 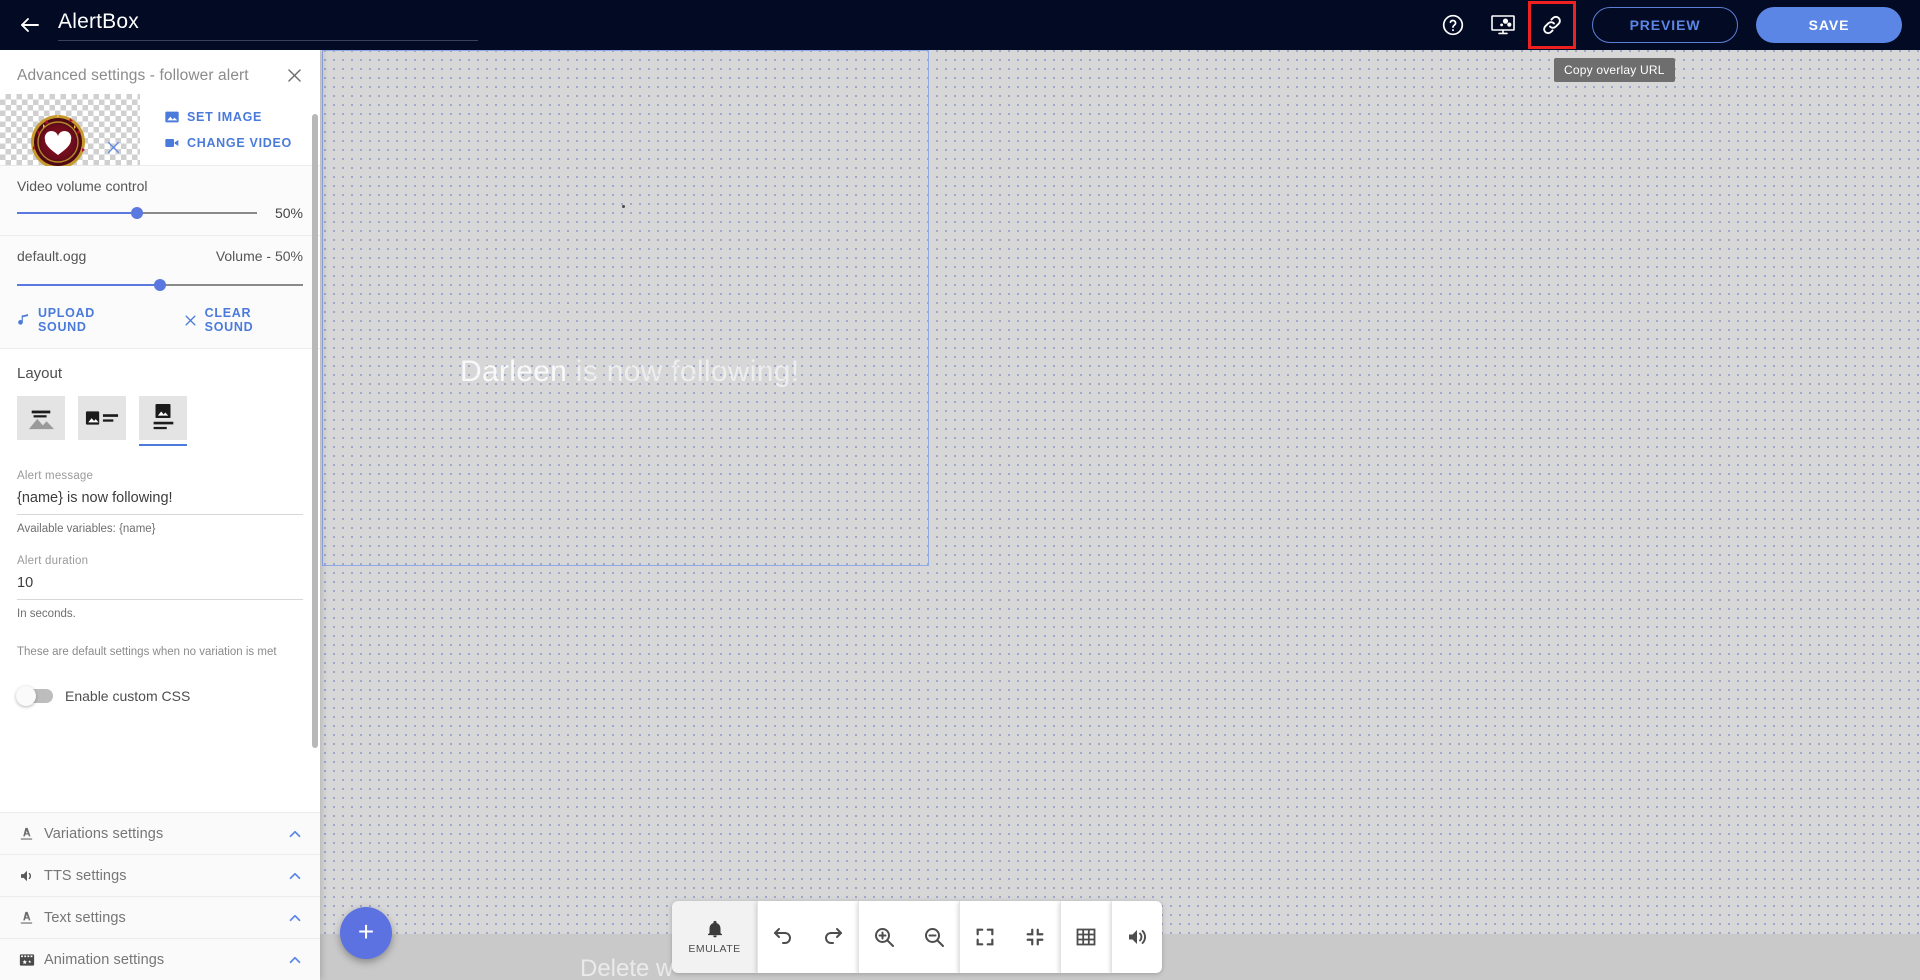 I want to click on arrow-left-icon, so click(x=30, y=25).